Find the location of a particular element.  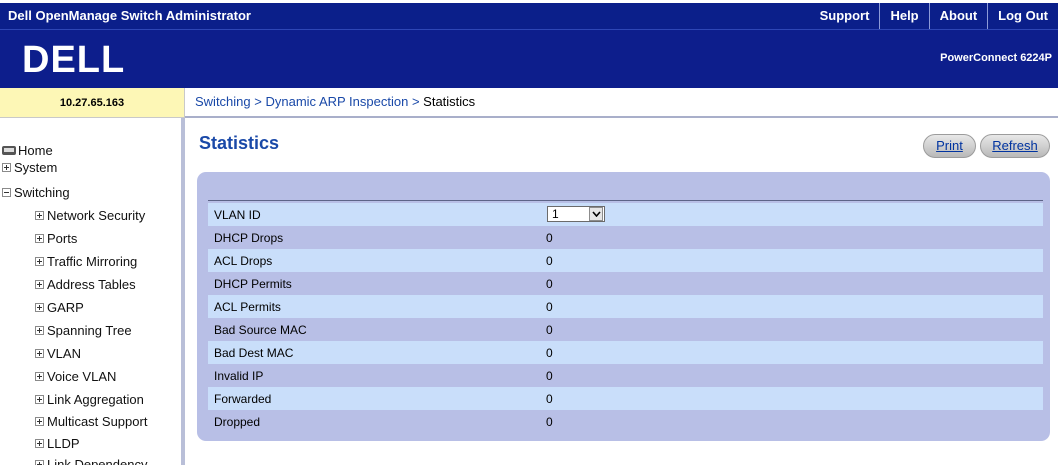

refresh-button: Refresh is located at coordinates (1015, 146).